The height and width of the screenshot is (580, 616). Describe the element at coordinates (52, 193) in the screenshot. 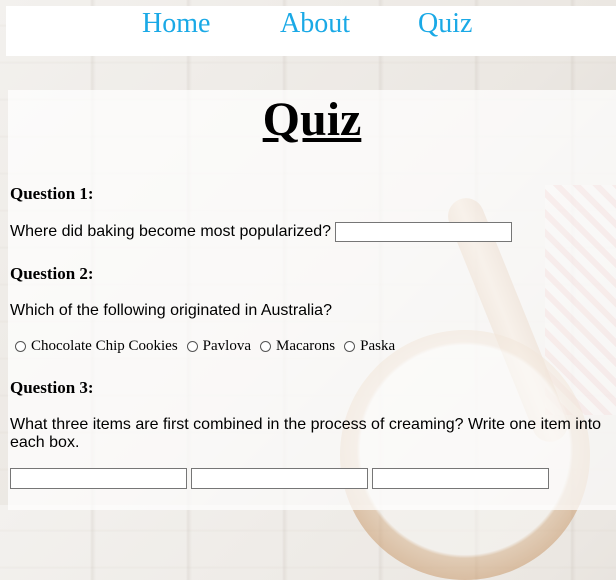

I see `question-1-heading: Question 1:` at that location.